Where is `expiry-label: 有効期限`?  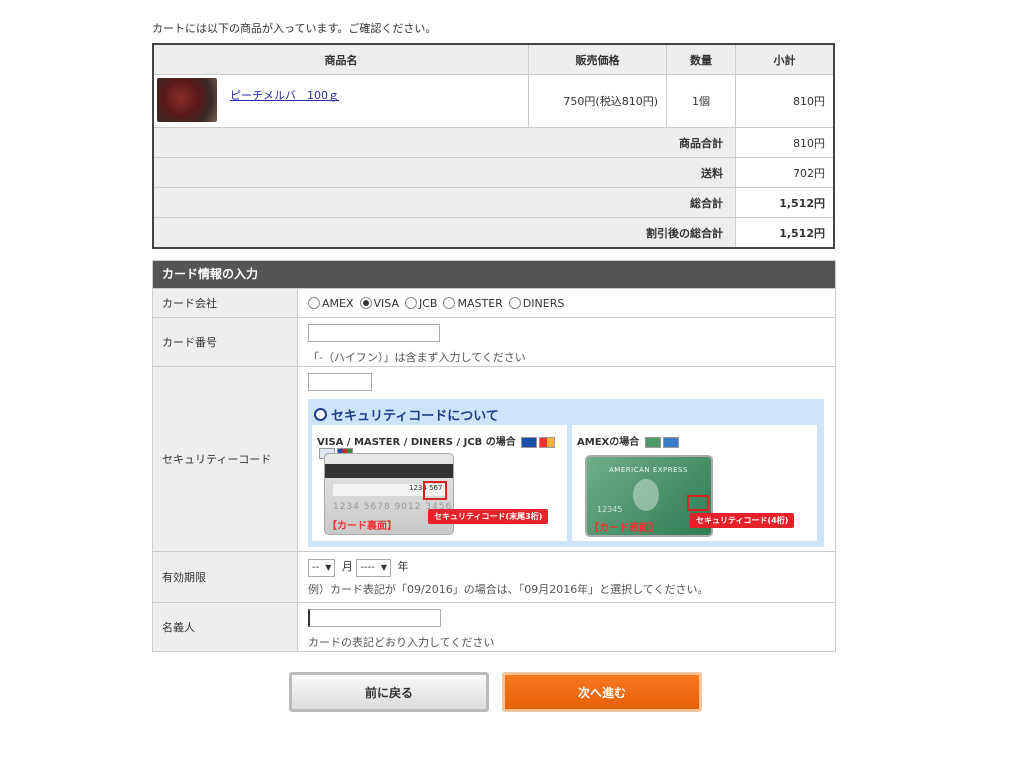
expiry-label: 有効期限 is located at coordinates (225, 577).